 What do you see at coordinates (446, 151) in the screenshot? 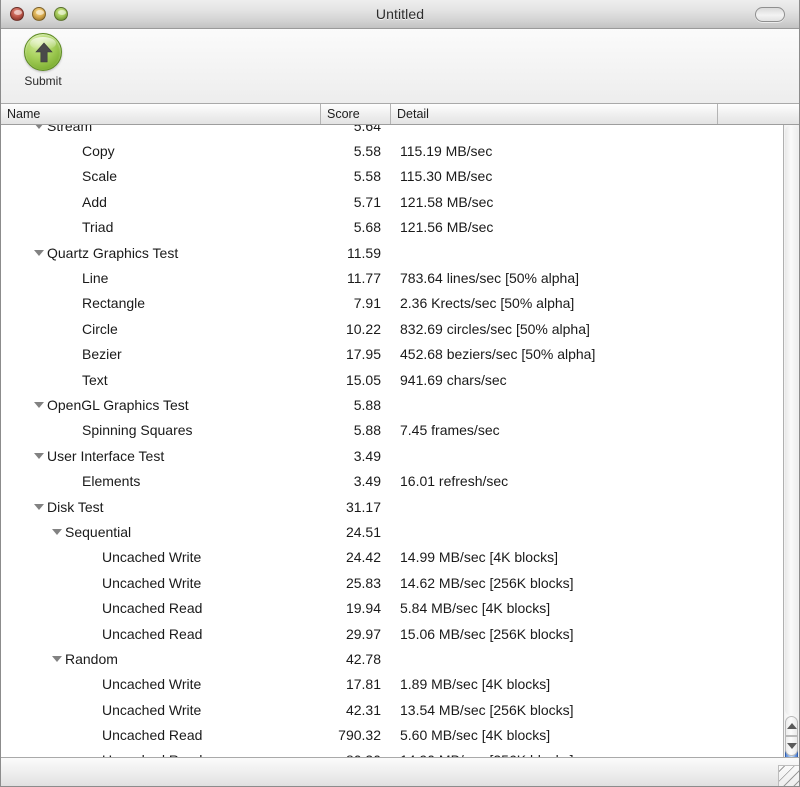
I see `row-detail-cell: 115.19 MB/sec` at bounding box center [446, 151].